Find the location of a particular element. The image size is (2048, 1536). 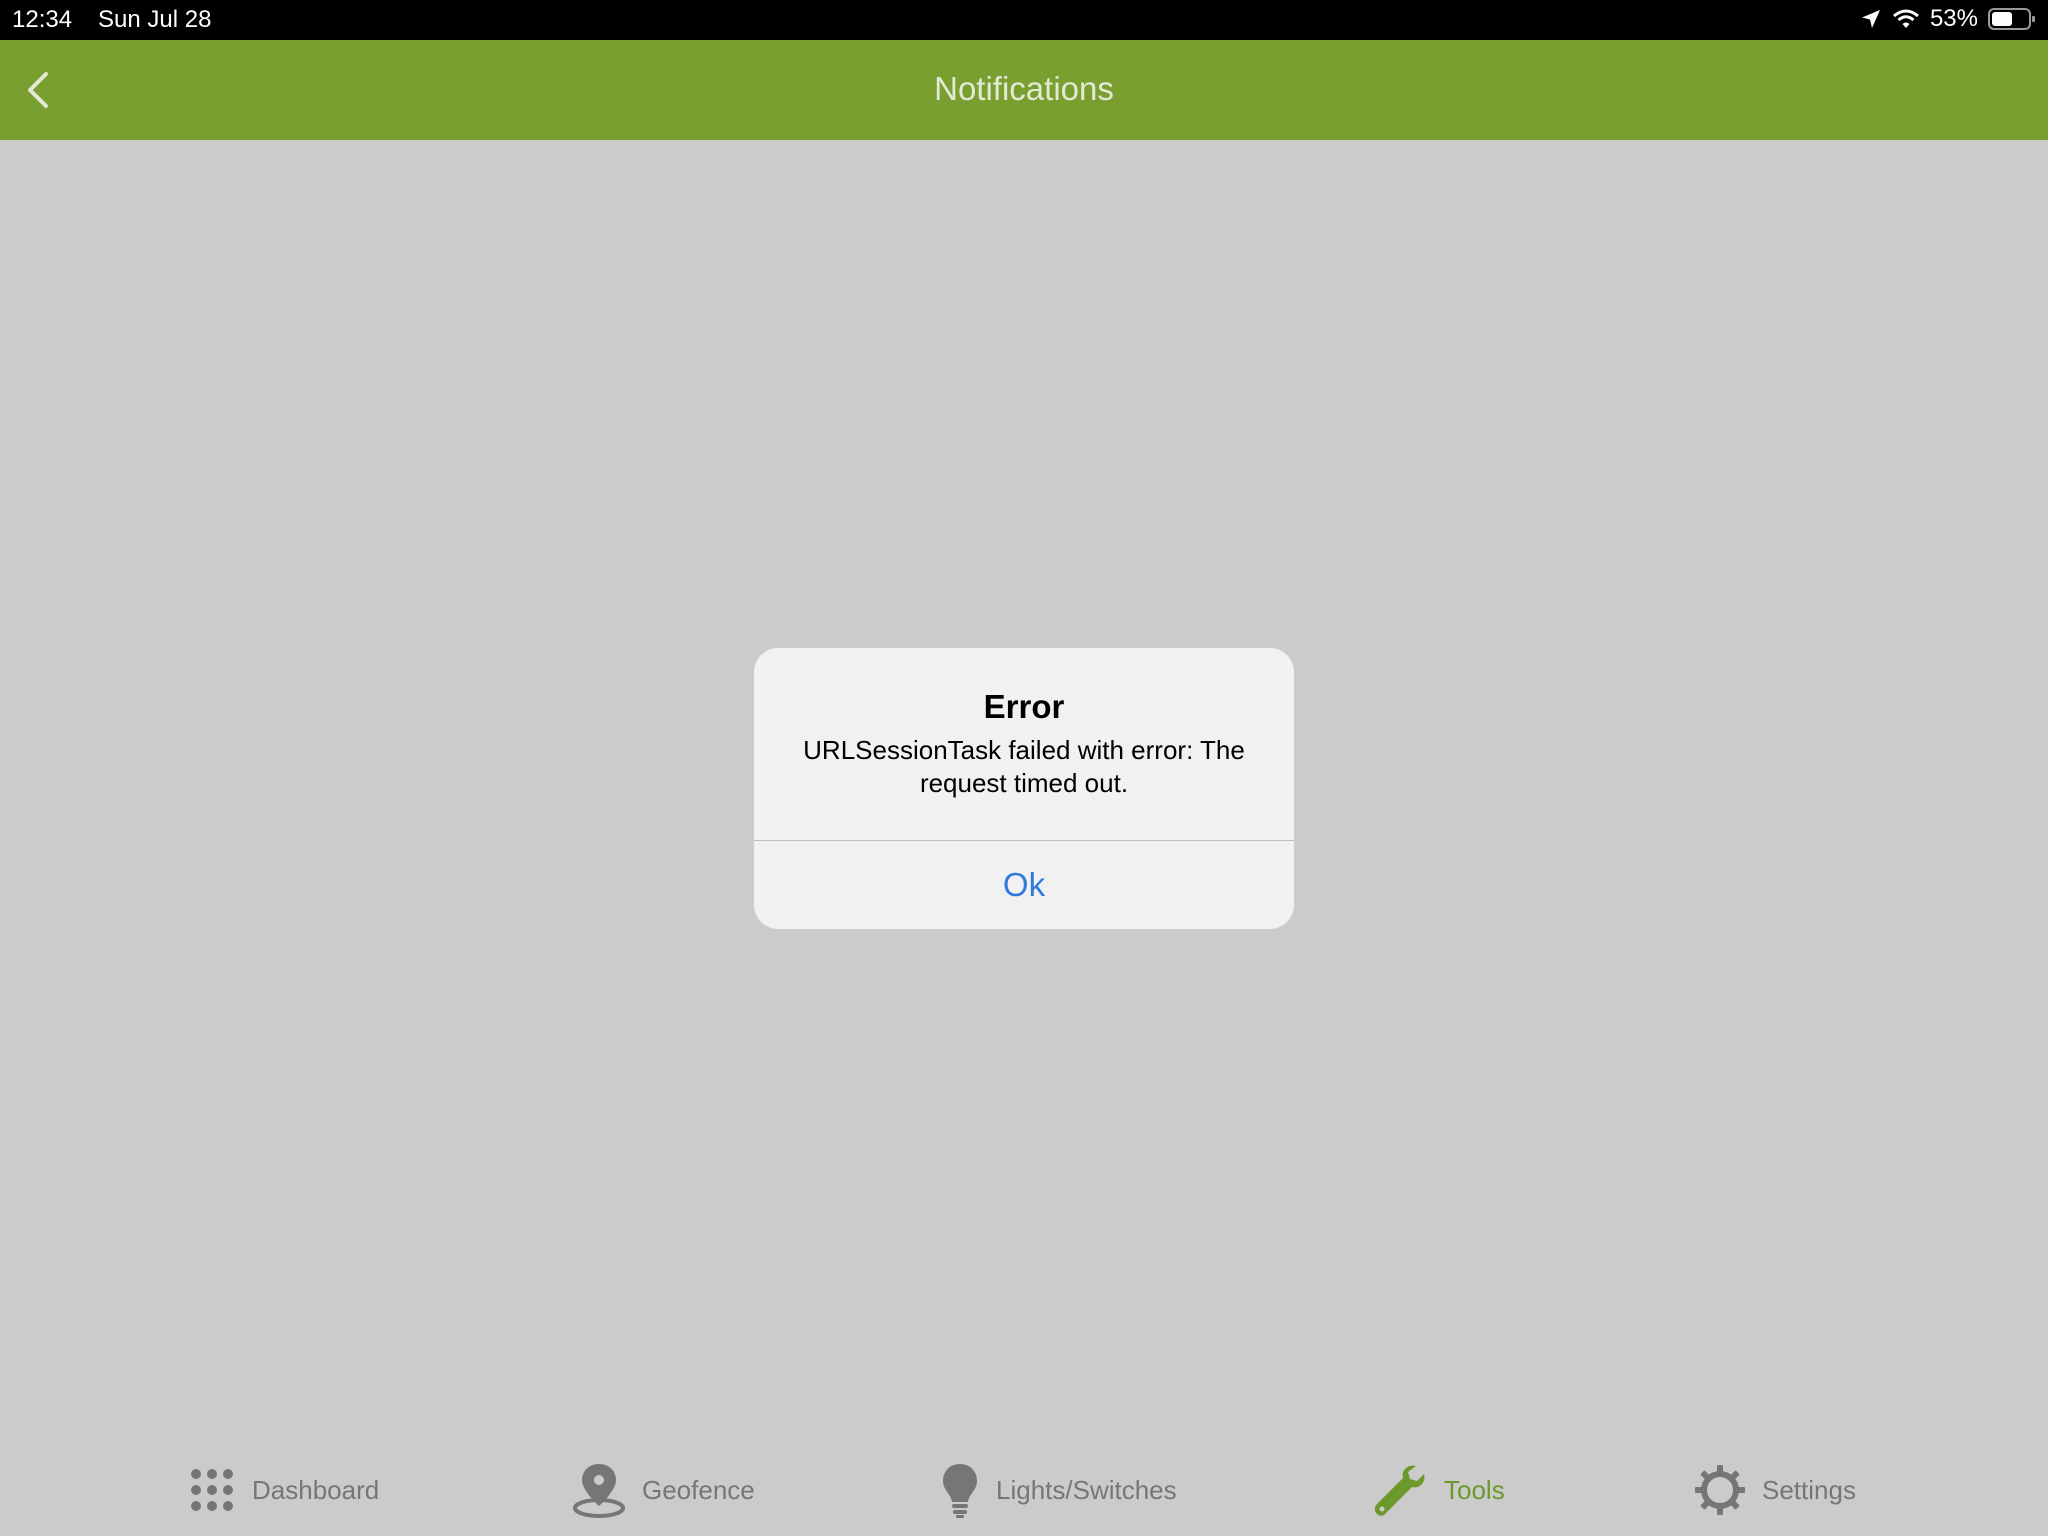

status-indicators: 53% is located at coordinates (1948, 19).